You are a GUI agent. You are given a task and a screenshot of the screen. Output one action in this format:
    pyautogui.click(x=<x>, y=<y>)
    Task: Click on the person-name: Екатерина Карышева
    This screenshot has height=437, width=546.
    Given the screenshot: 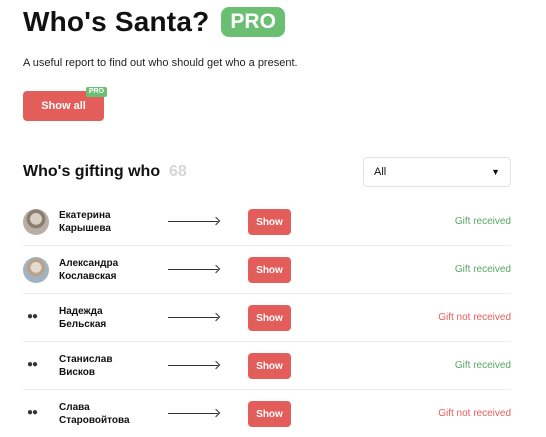 What is the action you would take?
    pyautogui.click(x=85, y=222)
    